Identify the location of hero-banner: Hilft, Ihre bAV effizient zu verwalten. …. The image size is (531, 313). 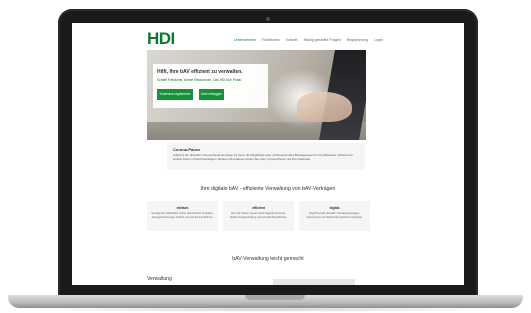
(256, 95).